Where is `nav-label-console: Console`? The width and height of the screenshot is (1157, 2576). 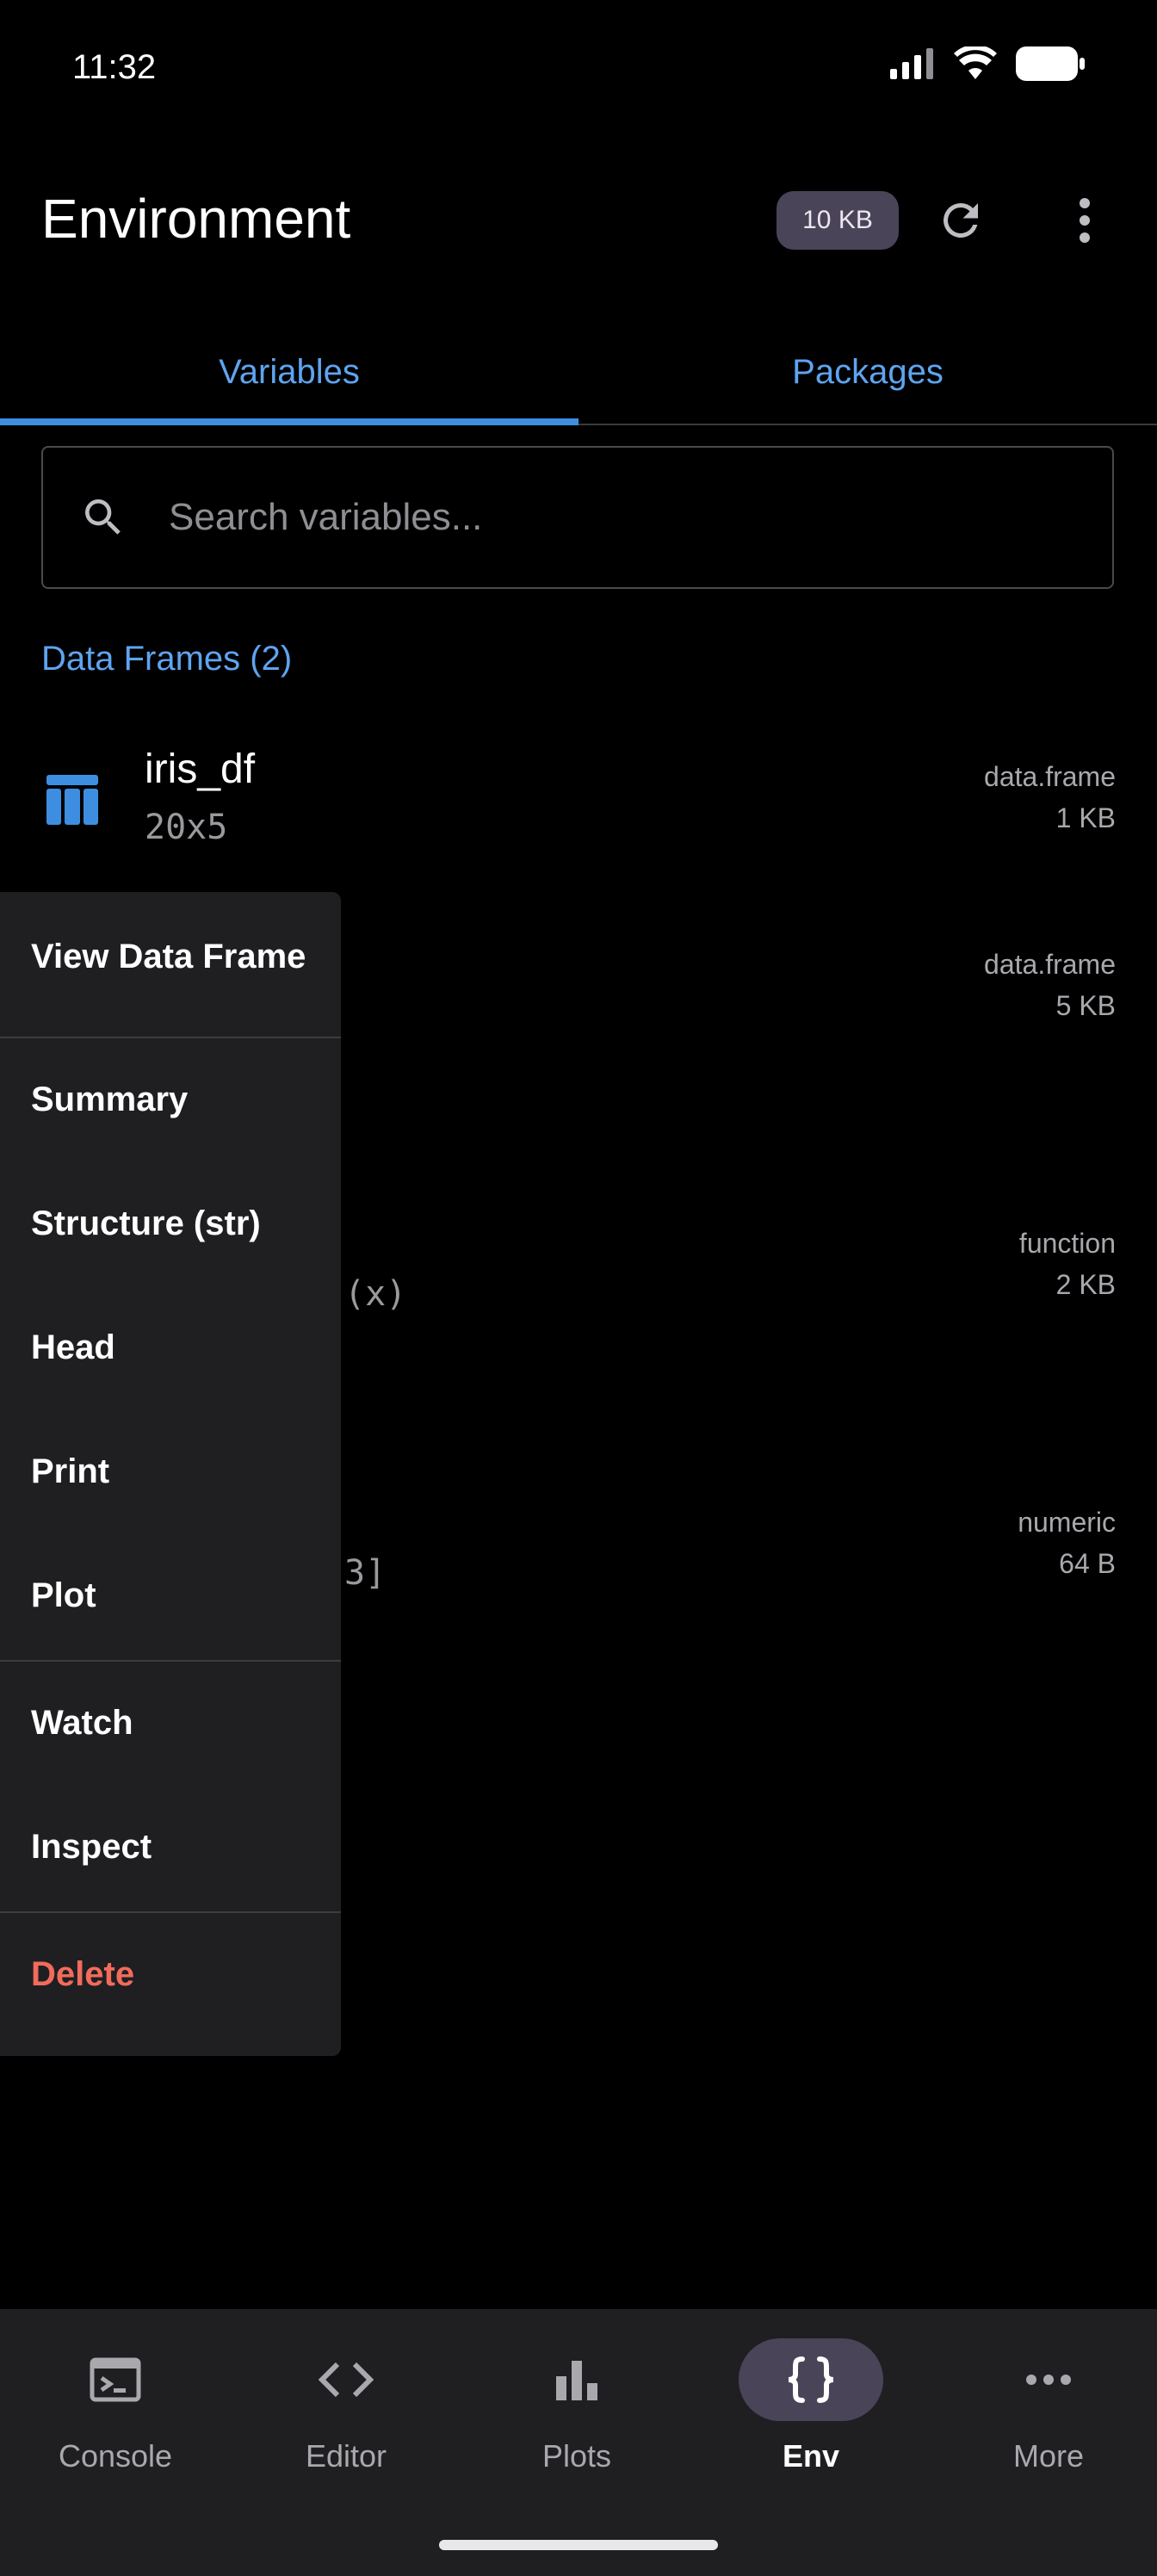 nav-label-console: Console is located at coordinates (115, 2456).